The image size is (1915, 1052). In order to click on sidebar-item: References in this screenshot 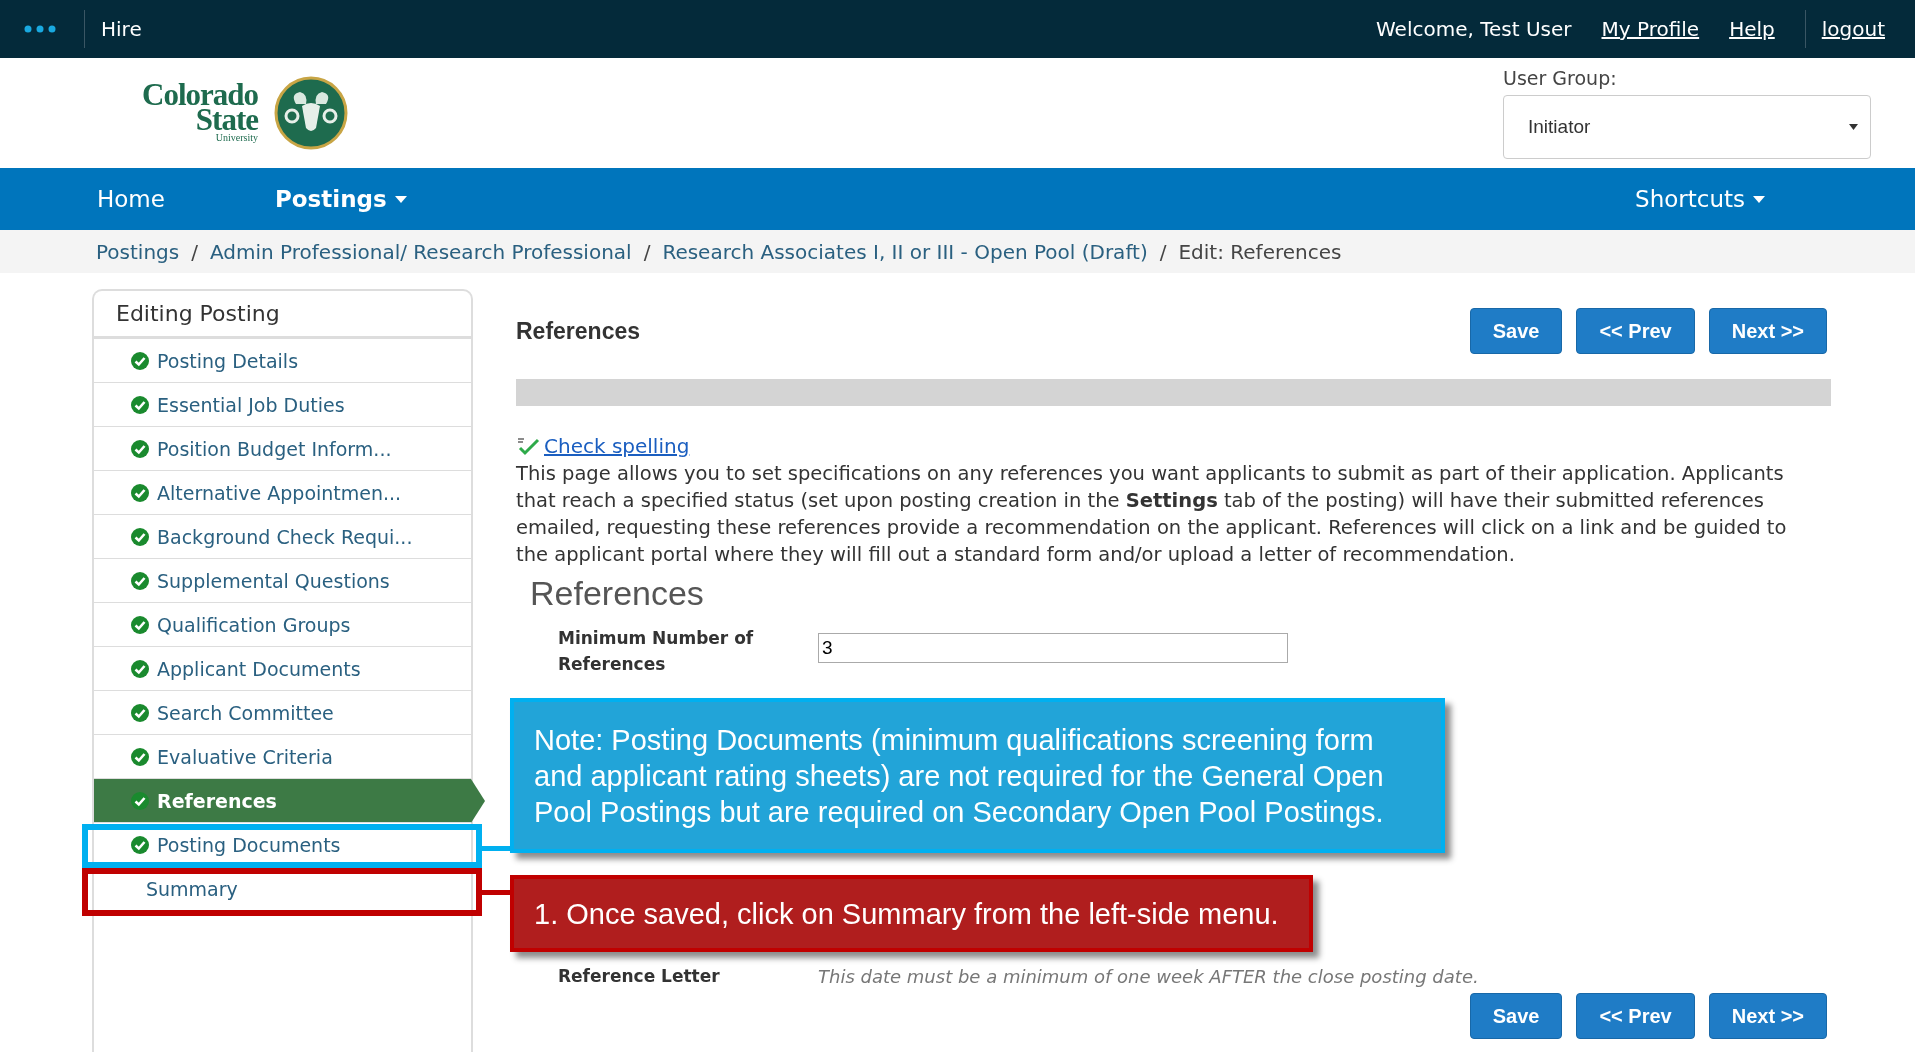, I will do `click(289, 801)`.